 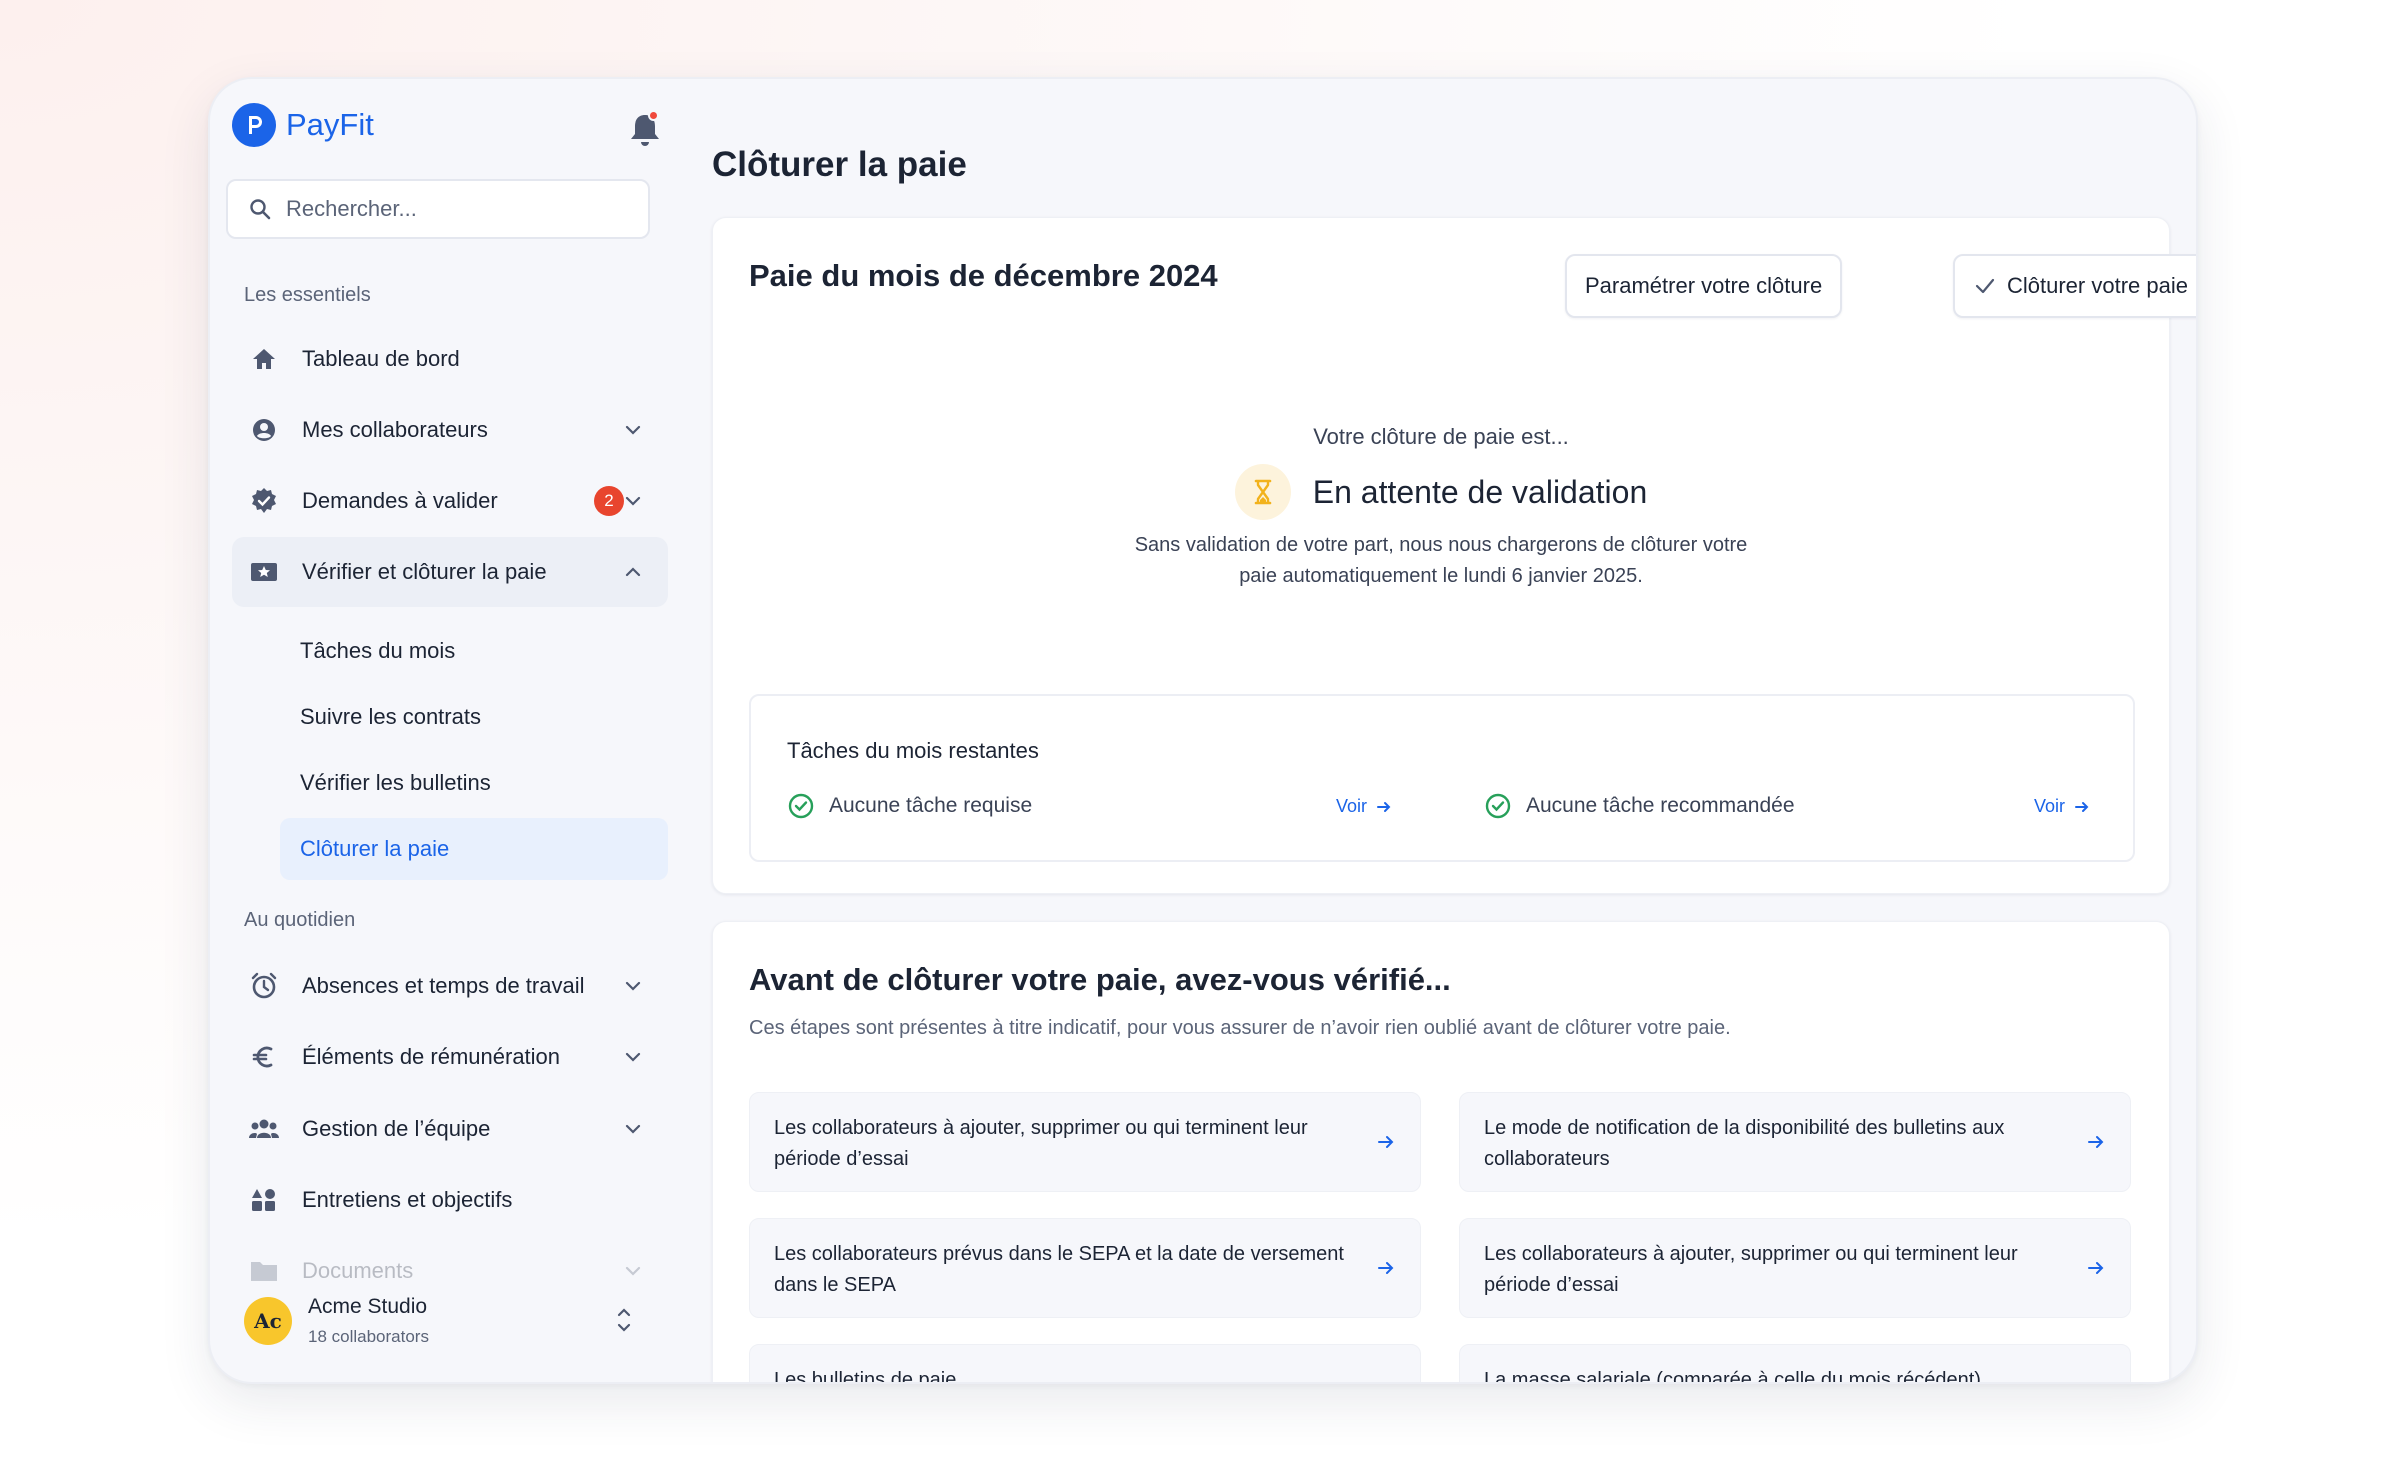 I want to click on sidebar-item-requests: Demandes à valider 2, so click(x=450, y=501).